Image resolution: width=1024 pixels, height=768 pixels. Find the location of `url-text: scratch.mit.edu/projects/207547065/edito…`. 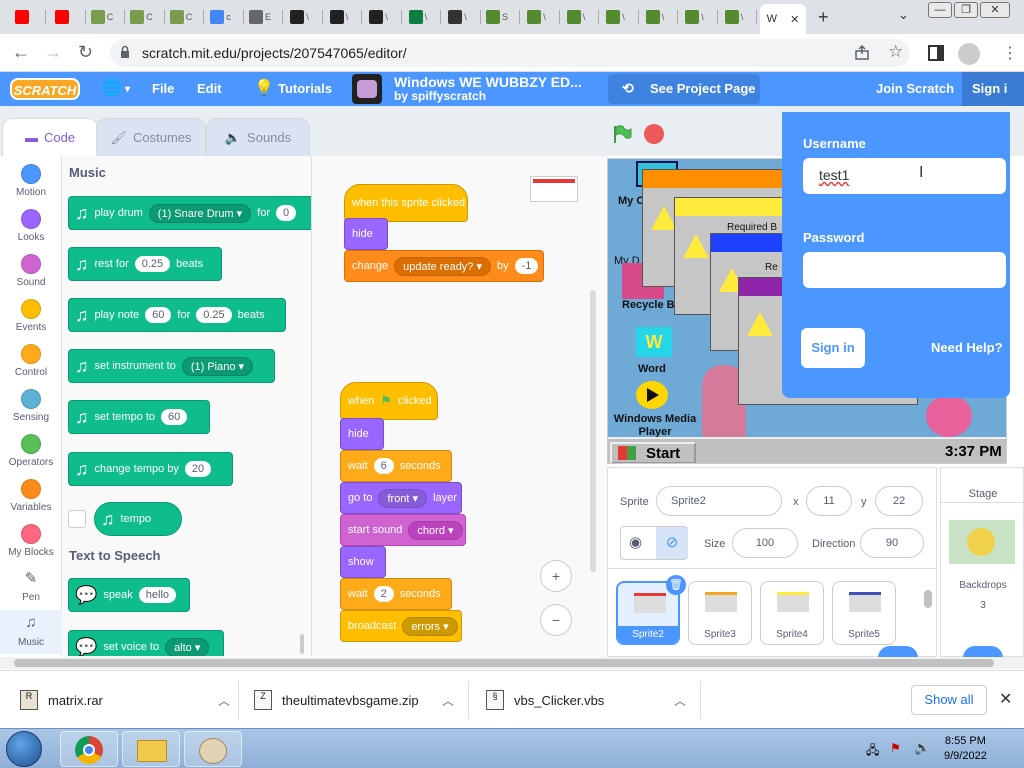

url-text: scratch.mit.edu/projects/207547065/edito… is located at coordinates (274, 53).